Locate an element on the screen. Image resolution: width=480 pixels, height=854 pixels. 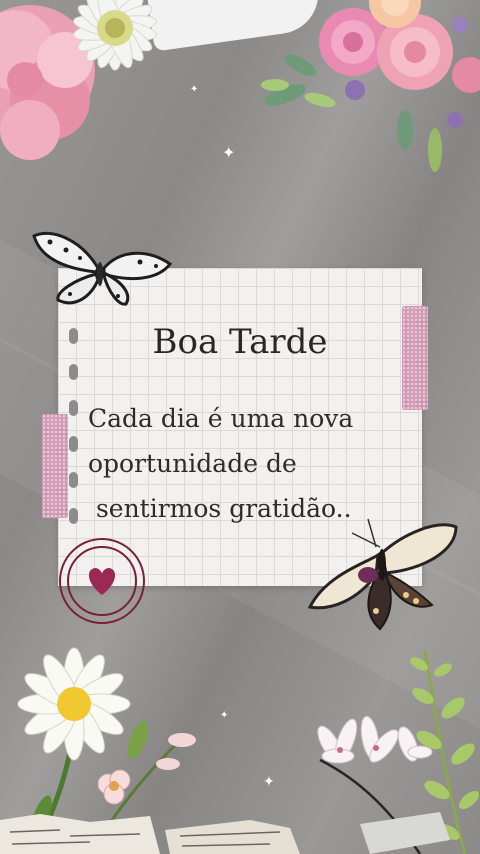
heart-badge is located at coordinates (102, 581).